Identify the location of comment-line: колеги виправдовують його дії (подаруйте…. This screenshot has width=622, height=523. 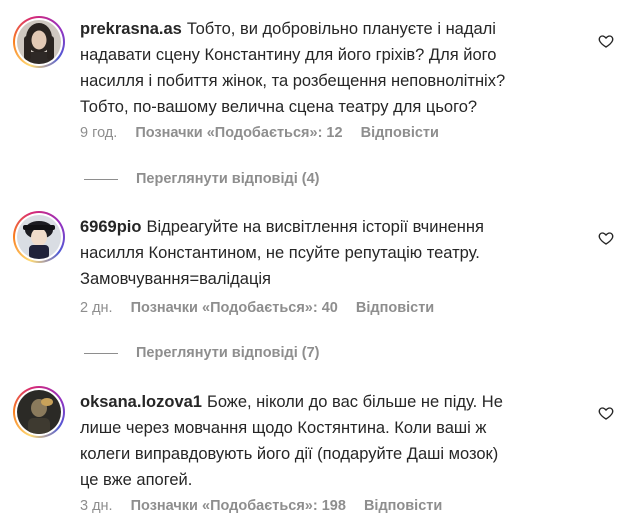
(289, 454).